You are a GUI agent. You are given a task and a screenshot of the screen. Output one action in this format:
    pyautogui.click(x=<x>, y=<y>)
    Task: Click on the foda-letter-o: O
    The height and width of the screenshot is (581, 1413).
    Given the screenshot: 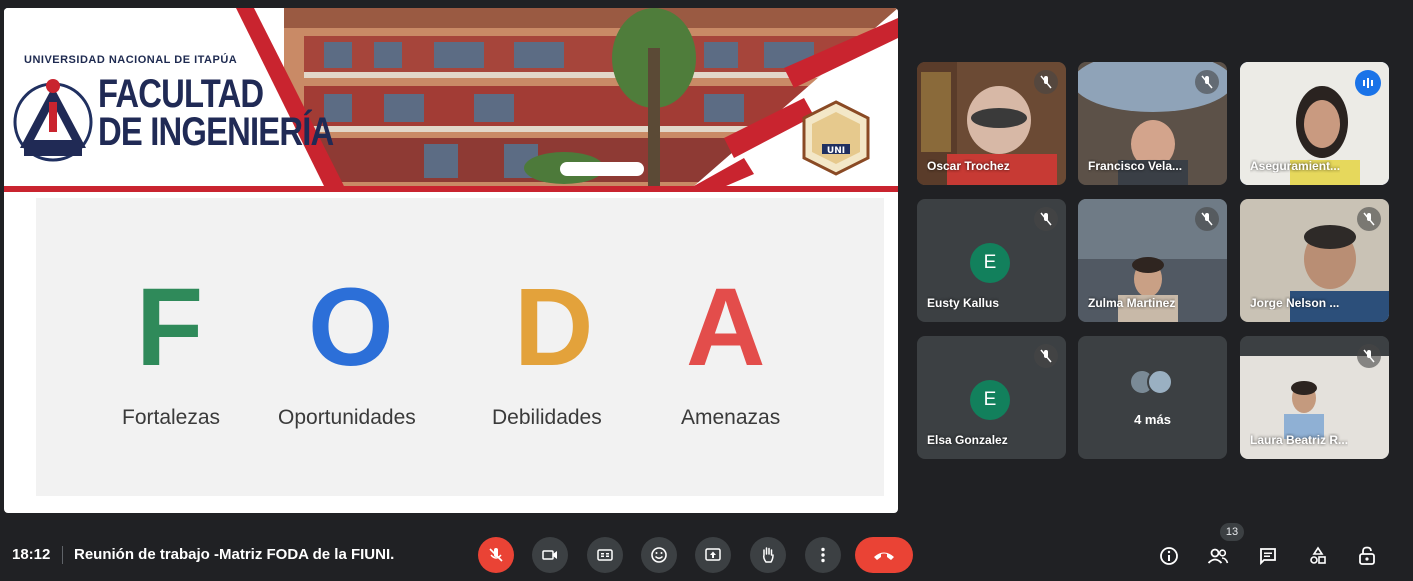 What is the action you would take?
    pyautogui.click(x=351, y=327)
    